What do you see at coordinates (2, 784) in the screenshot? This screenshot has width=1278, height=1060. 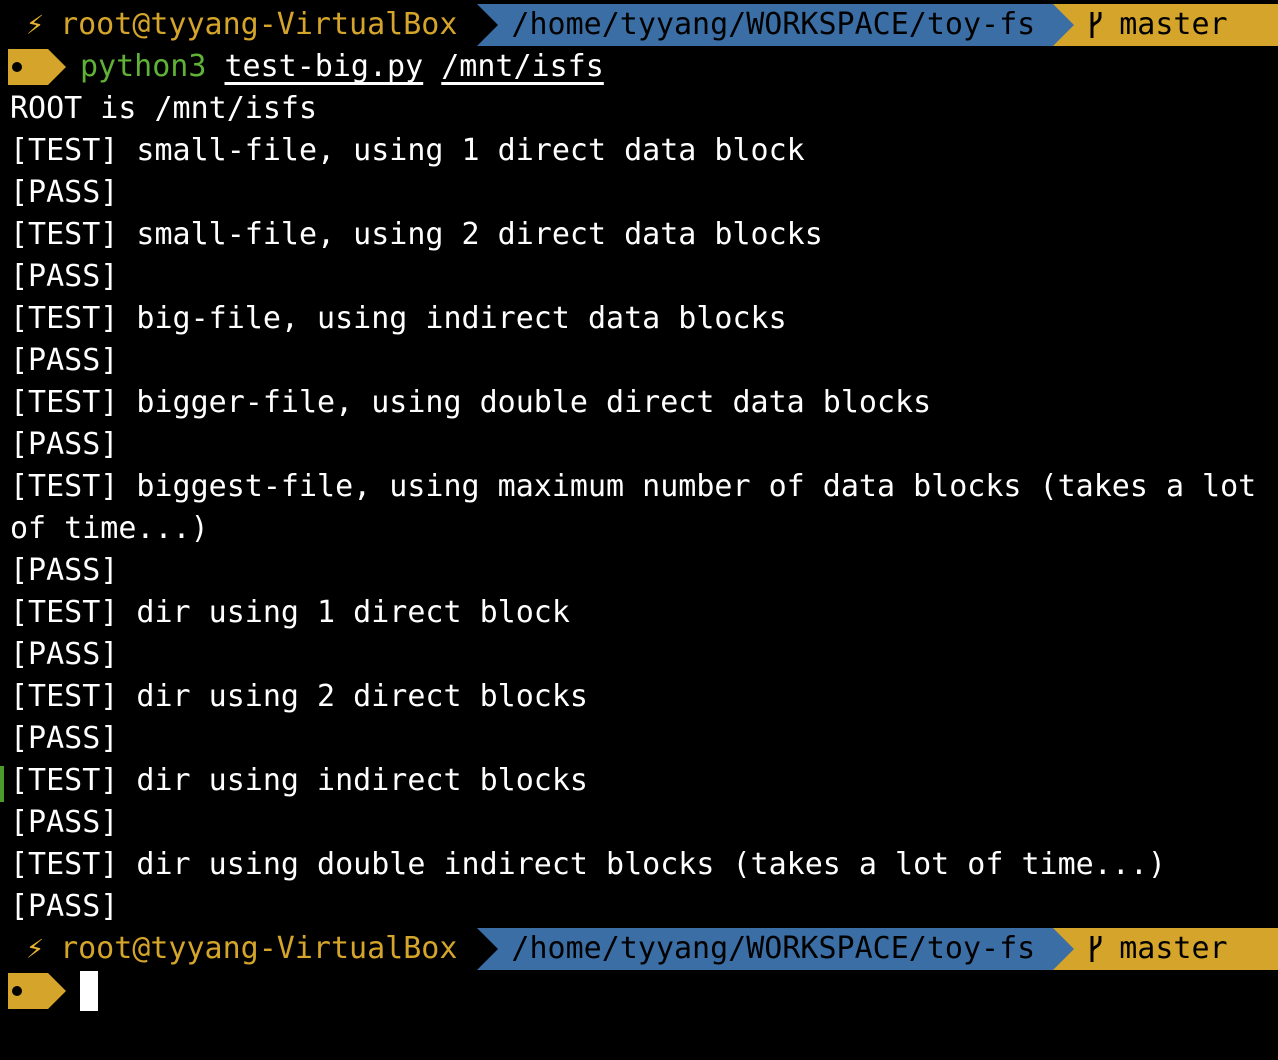 I see `output-gutter` at bounding box center [2, 784].